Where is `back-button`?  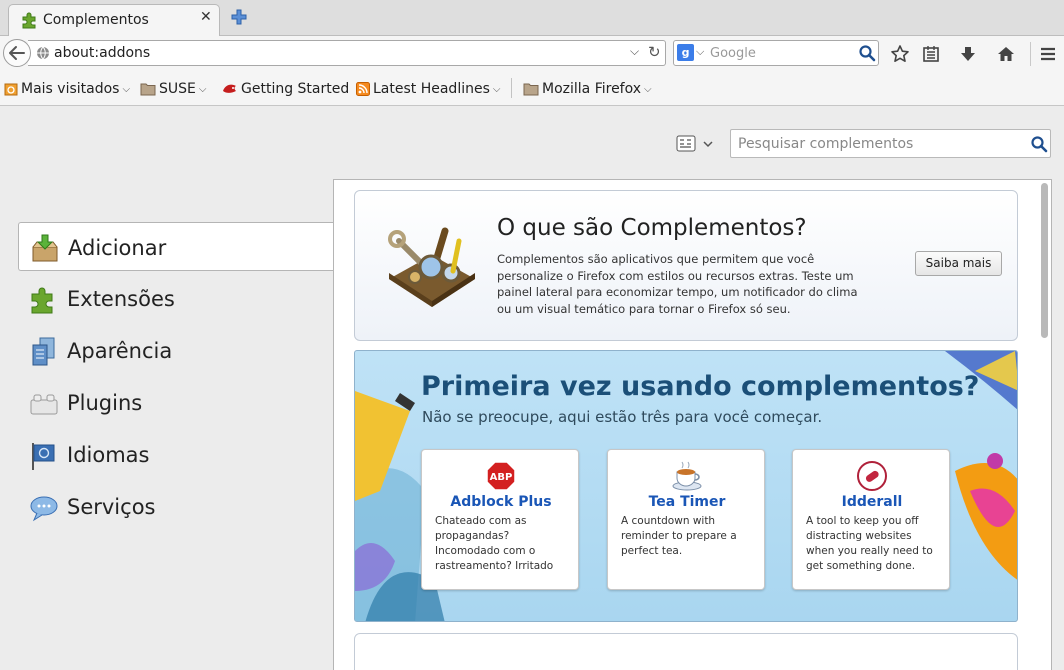 back-button is located at coordinates (17, 53).